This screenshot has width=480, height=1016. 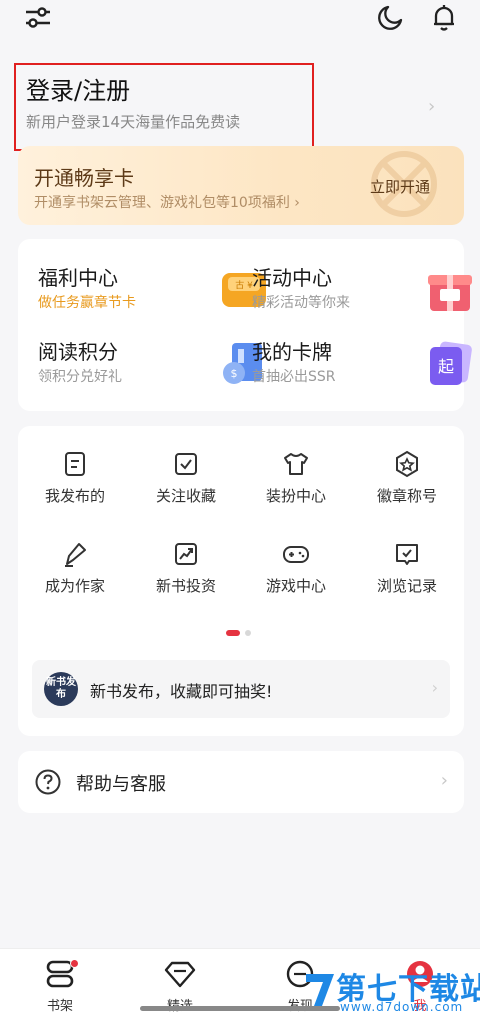 What do you see at coordinates (61, 974) in the screenshot?
I see `bookshelf-icon` at bounding box center [61, 974].